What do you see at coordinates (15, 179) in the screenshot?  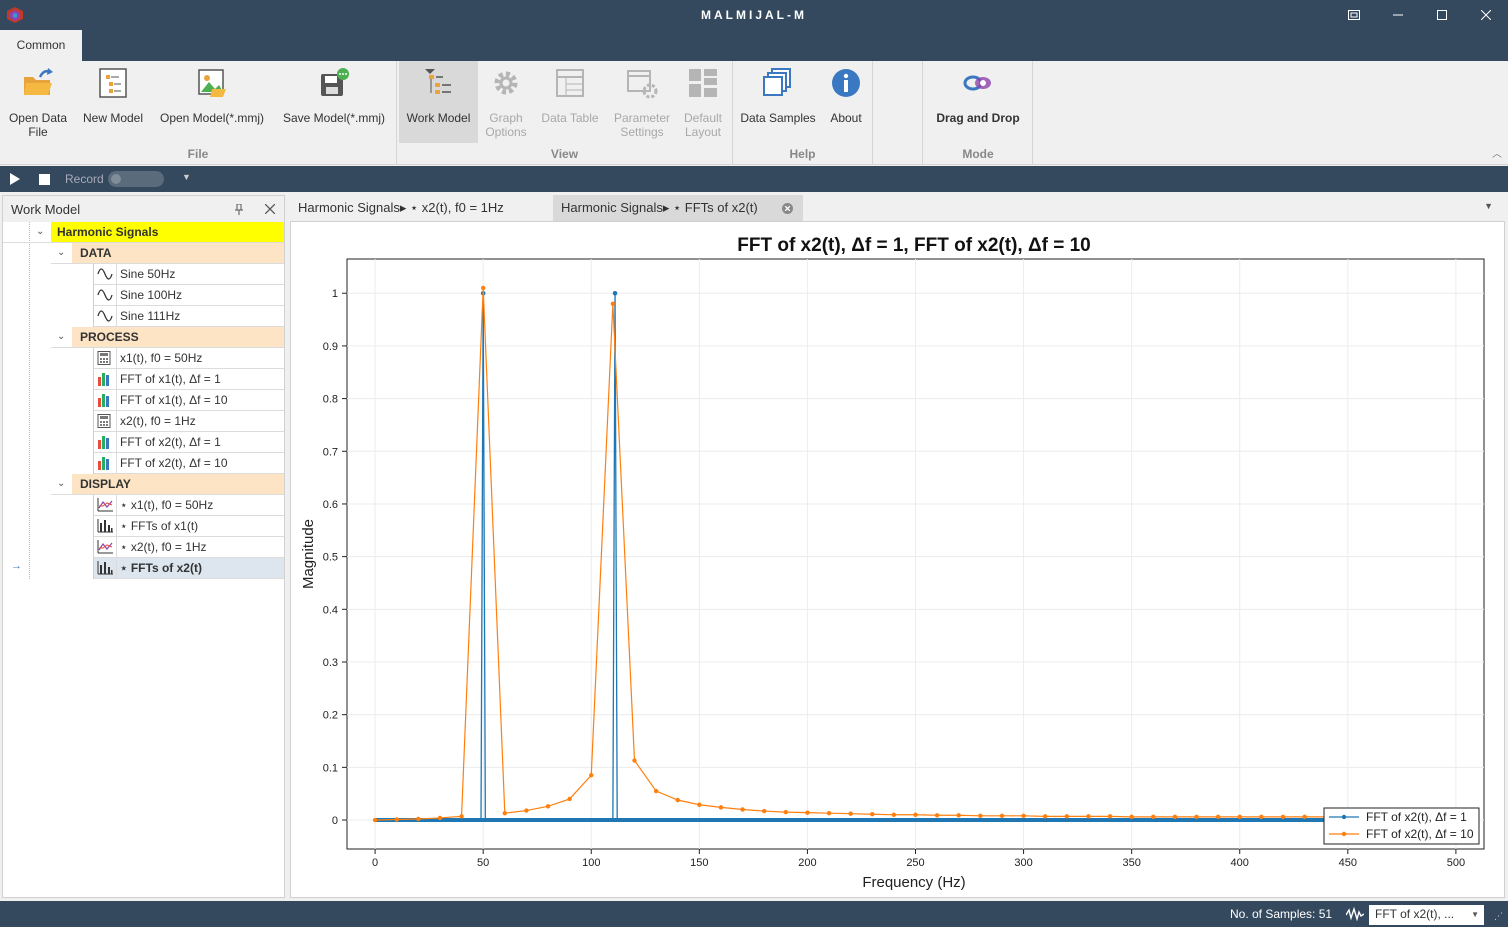 I see `play-icon` at bounding box center [15, 179].